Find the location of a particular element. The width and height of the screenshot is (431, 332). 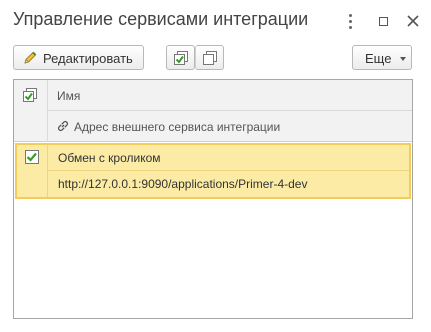

pencil-icon is located at coordinates (30, 58).